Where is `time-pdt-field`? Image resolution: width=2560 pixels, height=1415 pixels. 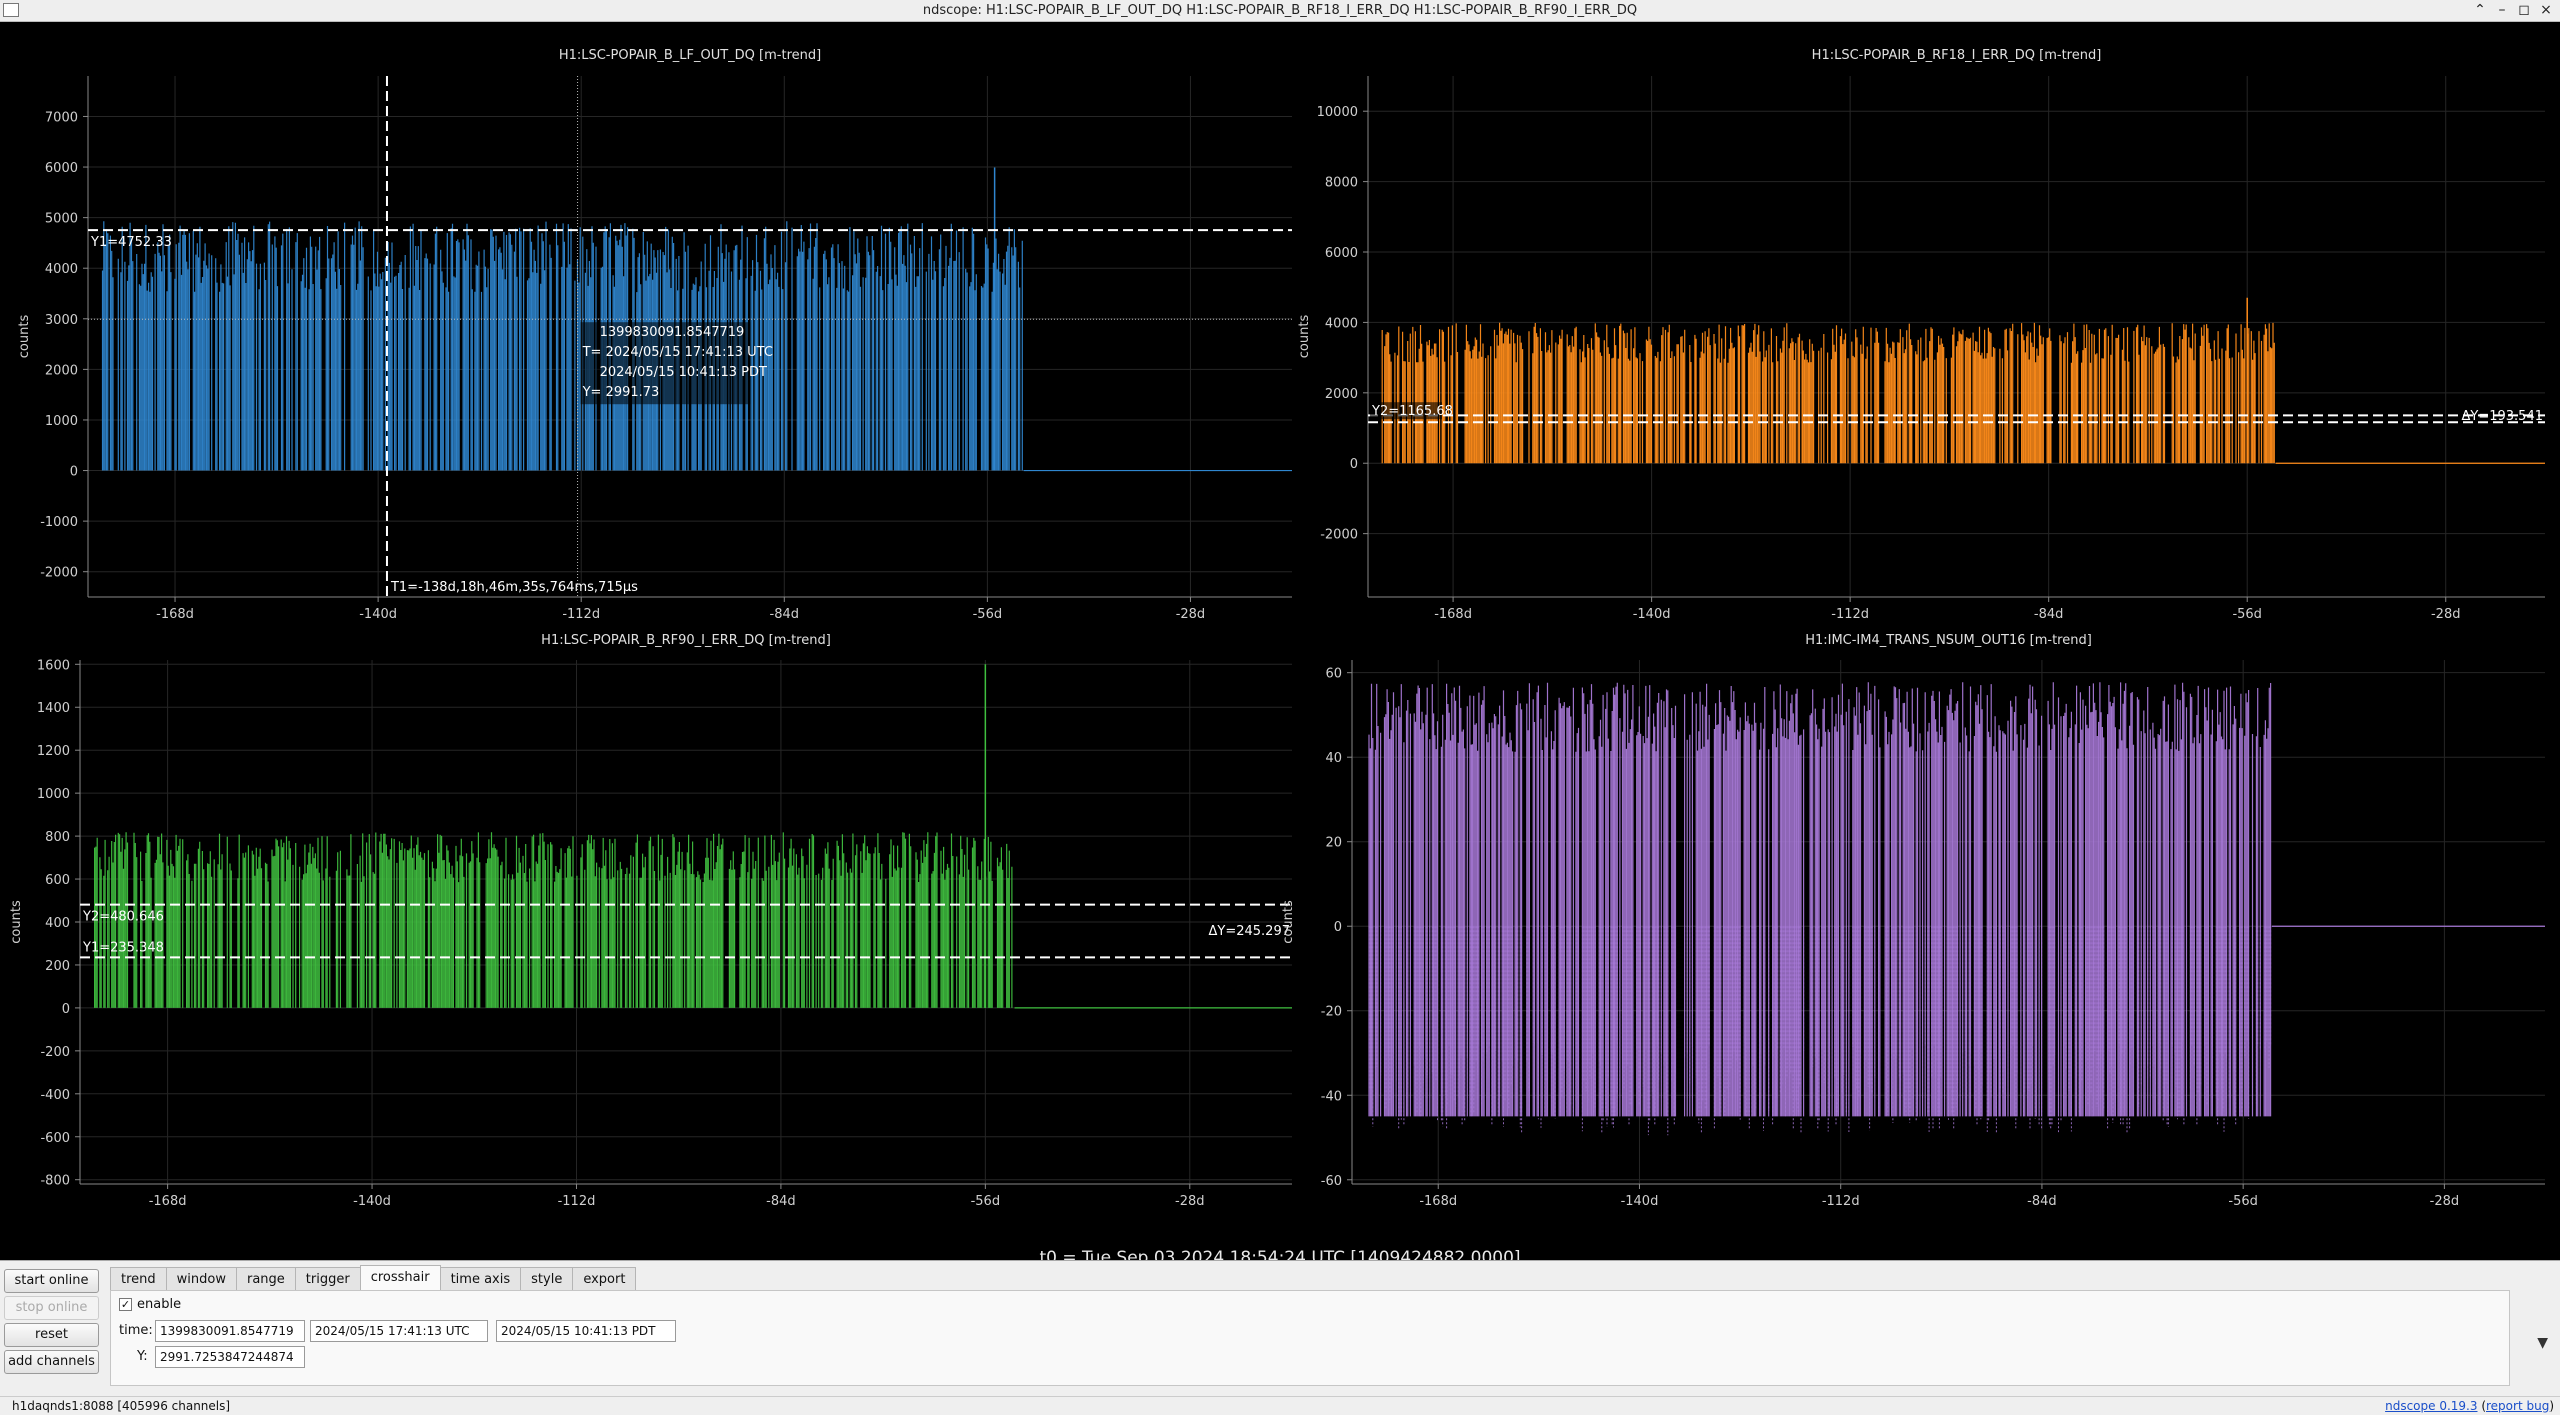
time-pdt-field is located at coordinates (586, 1331).